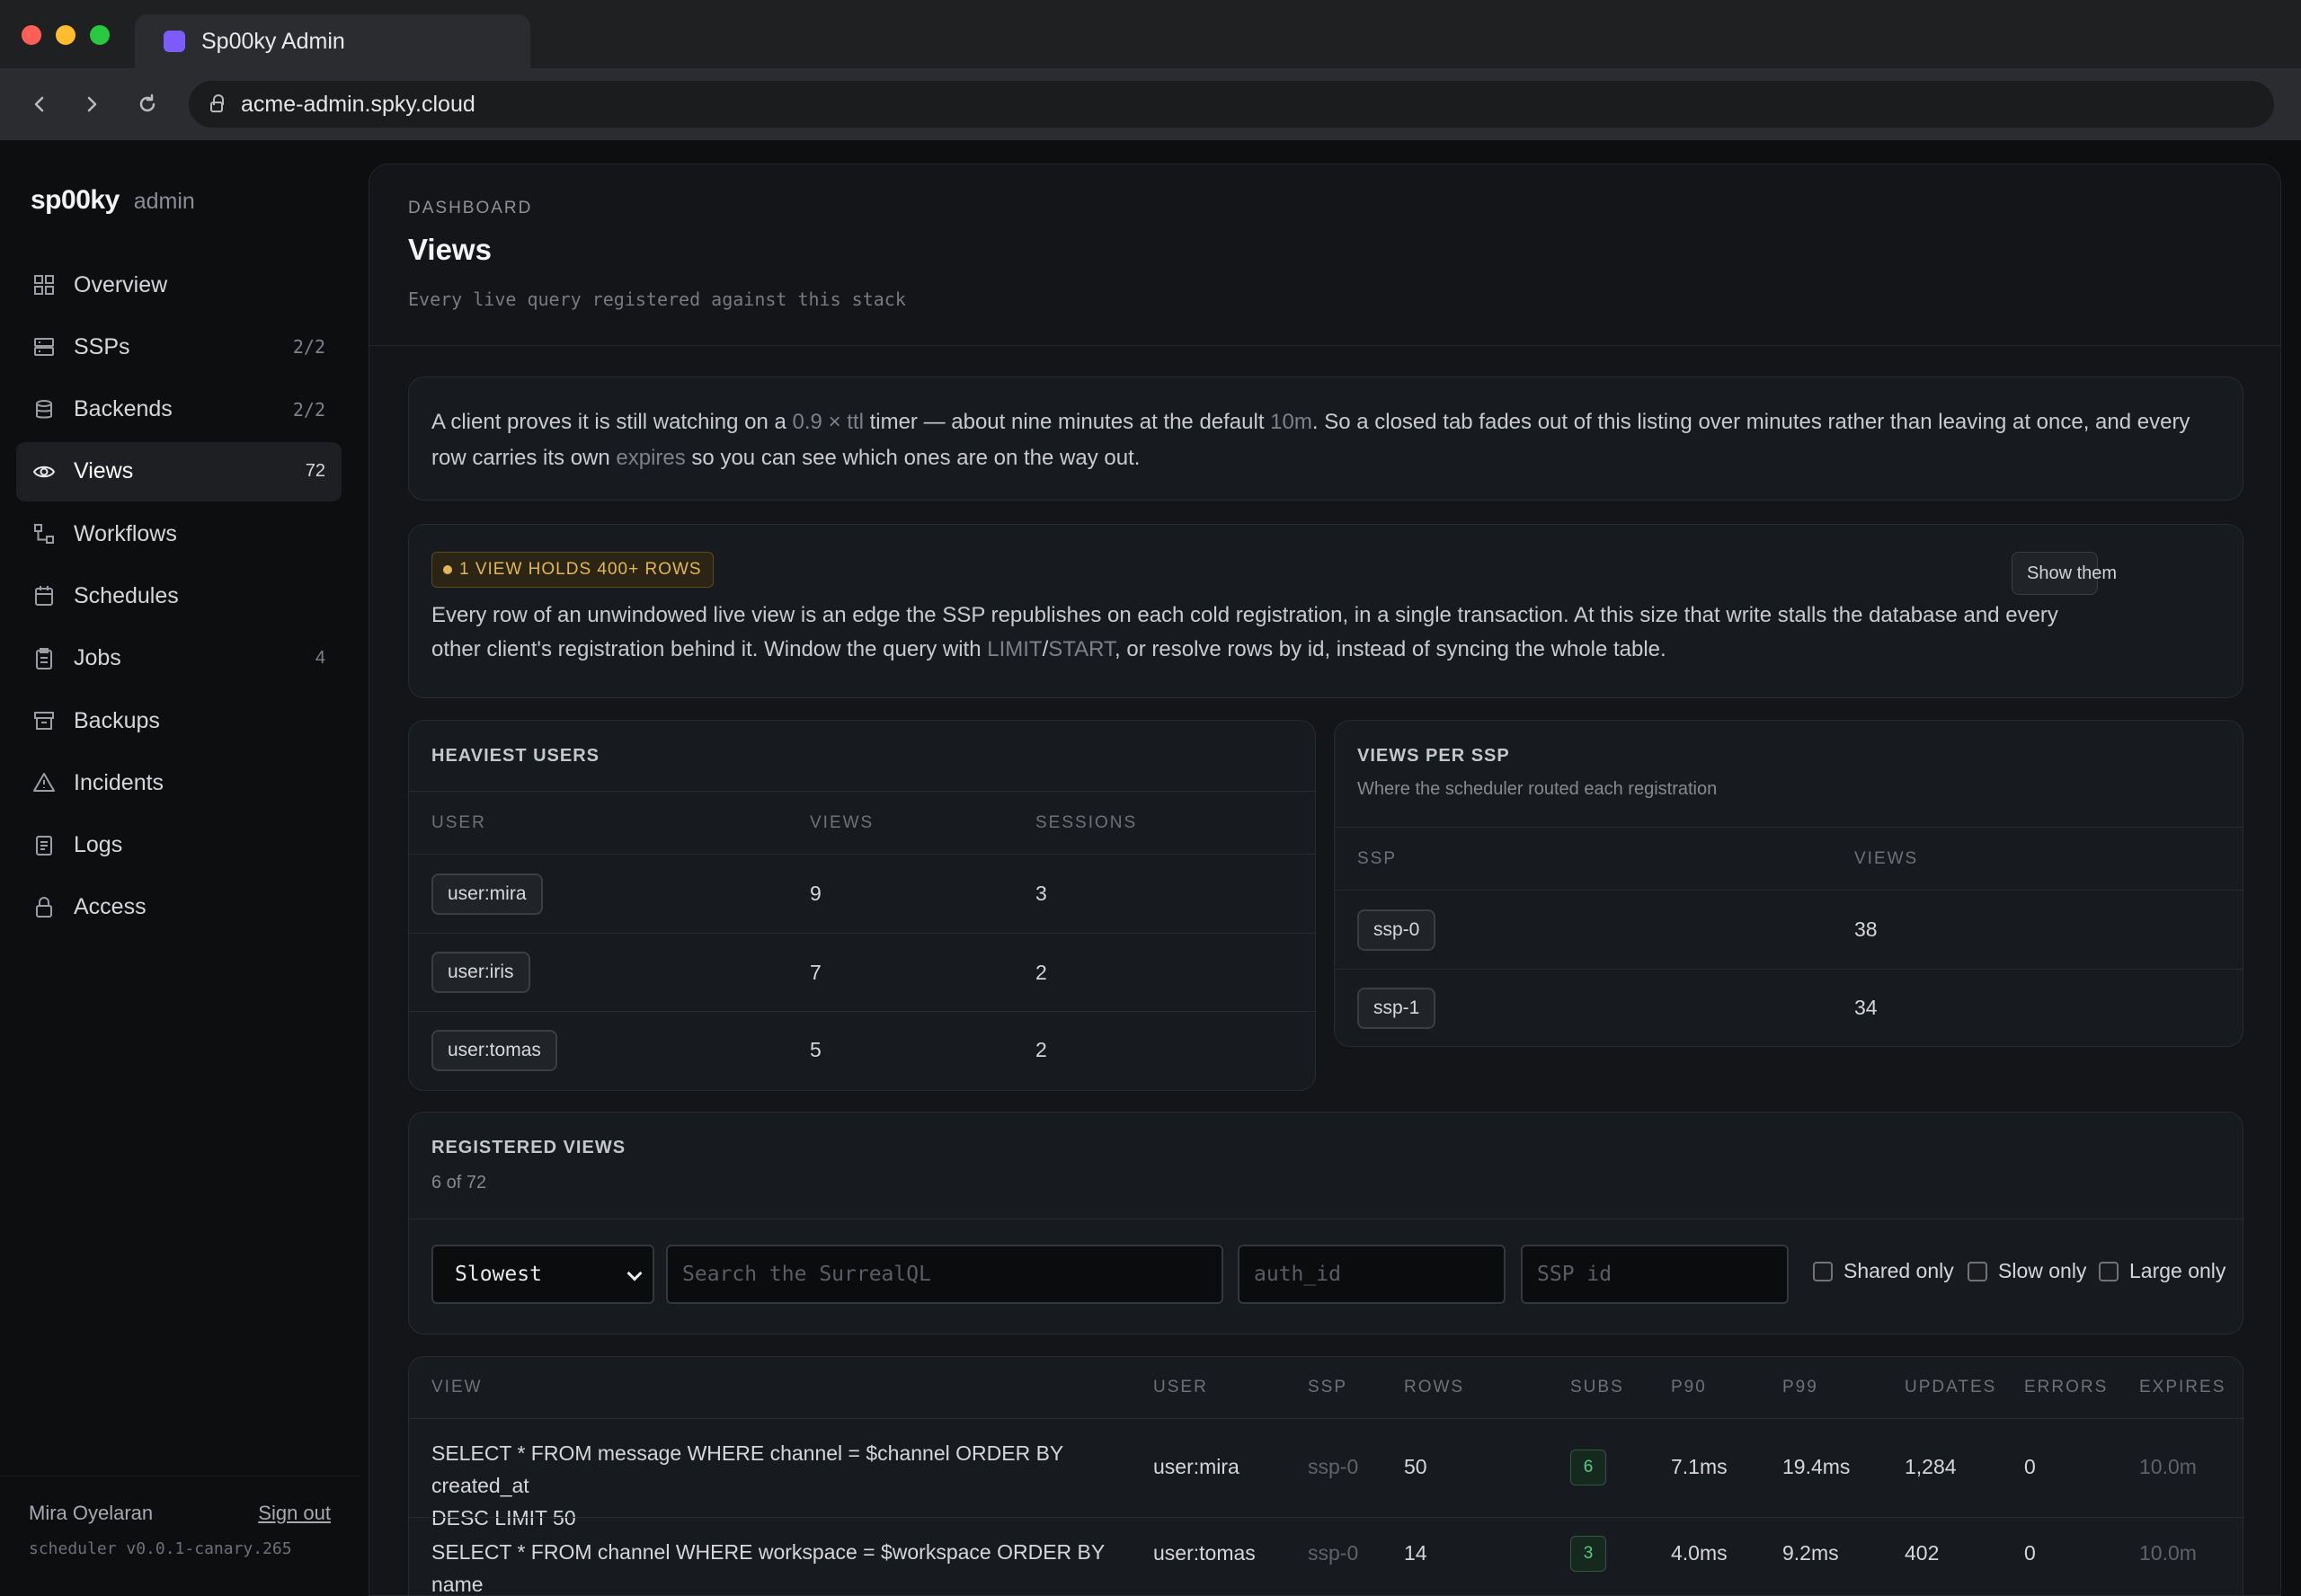 The width and height of the screenshot is (2301, 1596). What do you see at coordinates (1396, 1008) in the screenshot?
I see `ssp-pill: ssp-1` at bounding box center [1396, 1008].